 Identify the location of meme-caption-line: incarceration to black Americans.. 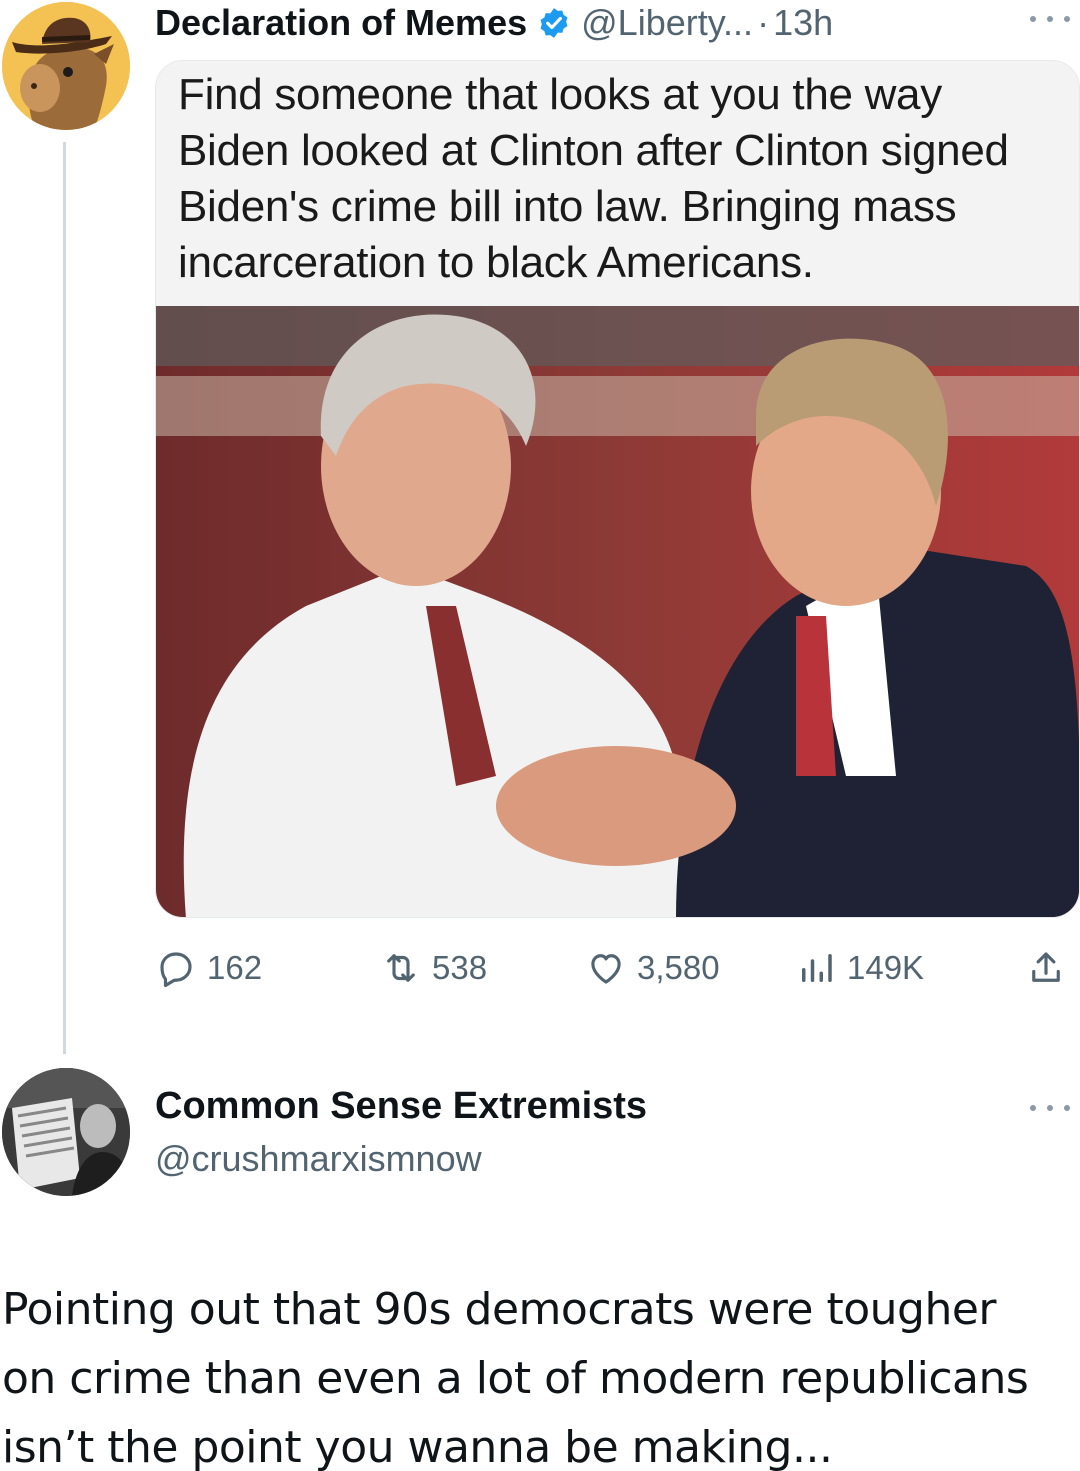
(496, 262).